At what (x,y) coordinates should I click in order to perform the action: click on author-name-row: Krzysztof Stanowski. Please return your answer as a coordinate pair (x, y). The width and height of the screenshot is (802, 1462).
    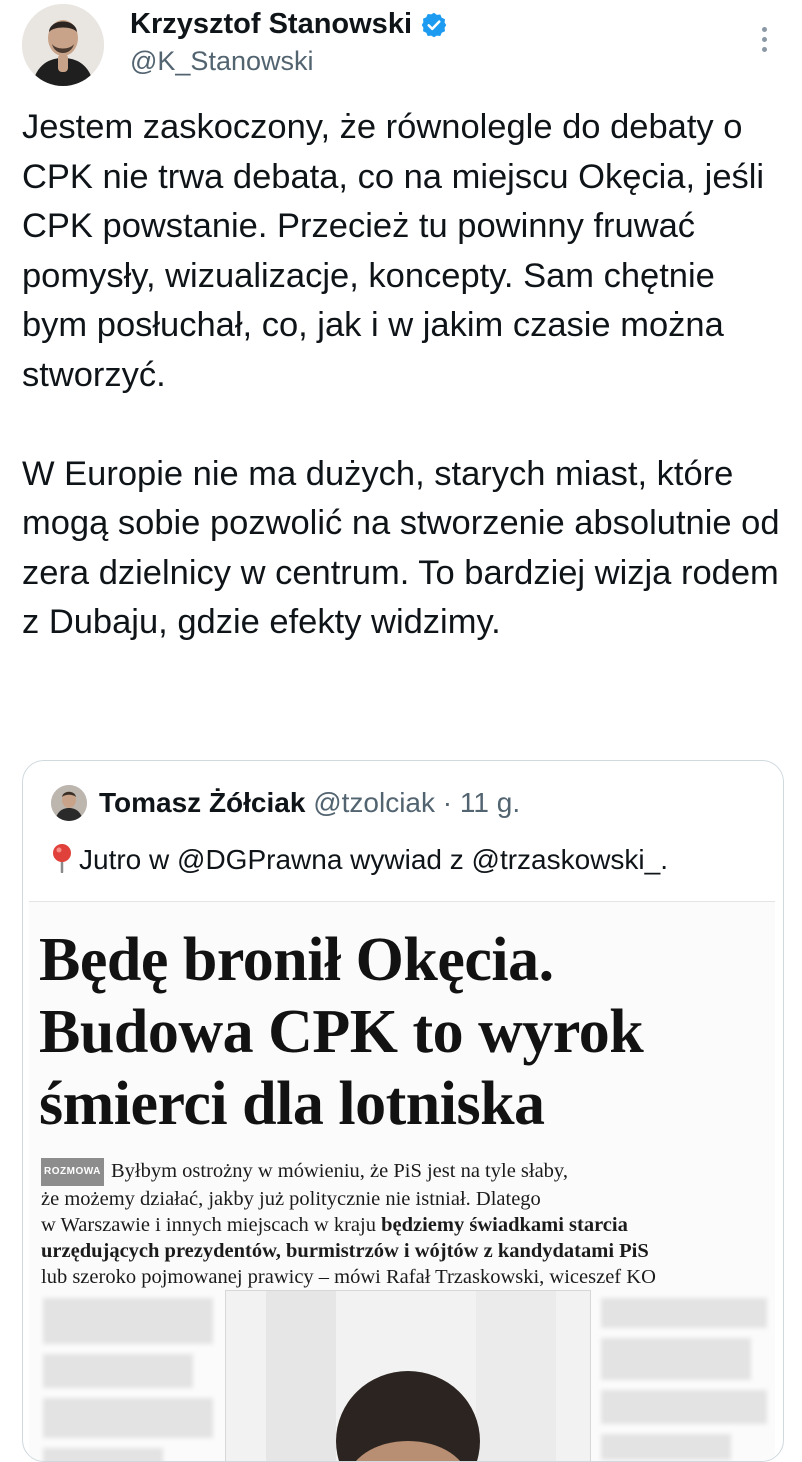
    Looking at the image, I should click on (289, 24).